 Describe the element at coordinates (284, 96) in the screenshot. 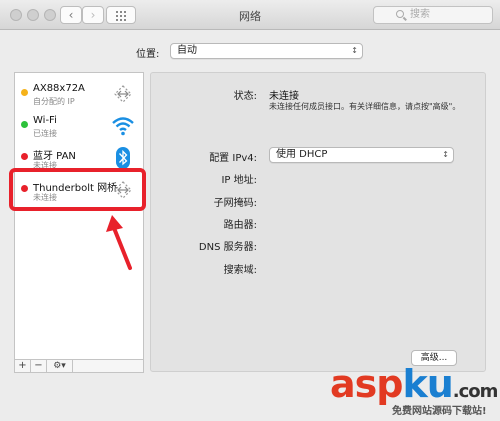

I see `status-value: 未连接` at that location.